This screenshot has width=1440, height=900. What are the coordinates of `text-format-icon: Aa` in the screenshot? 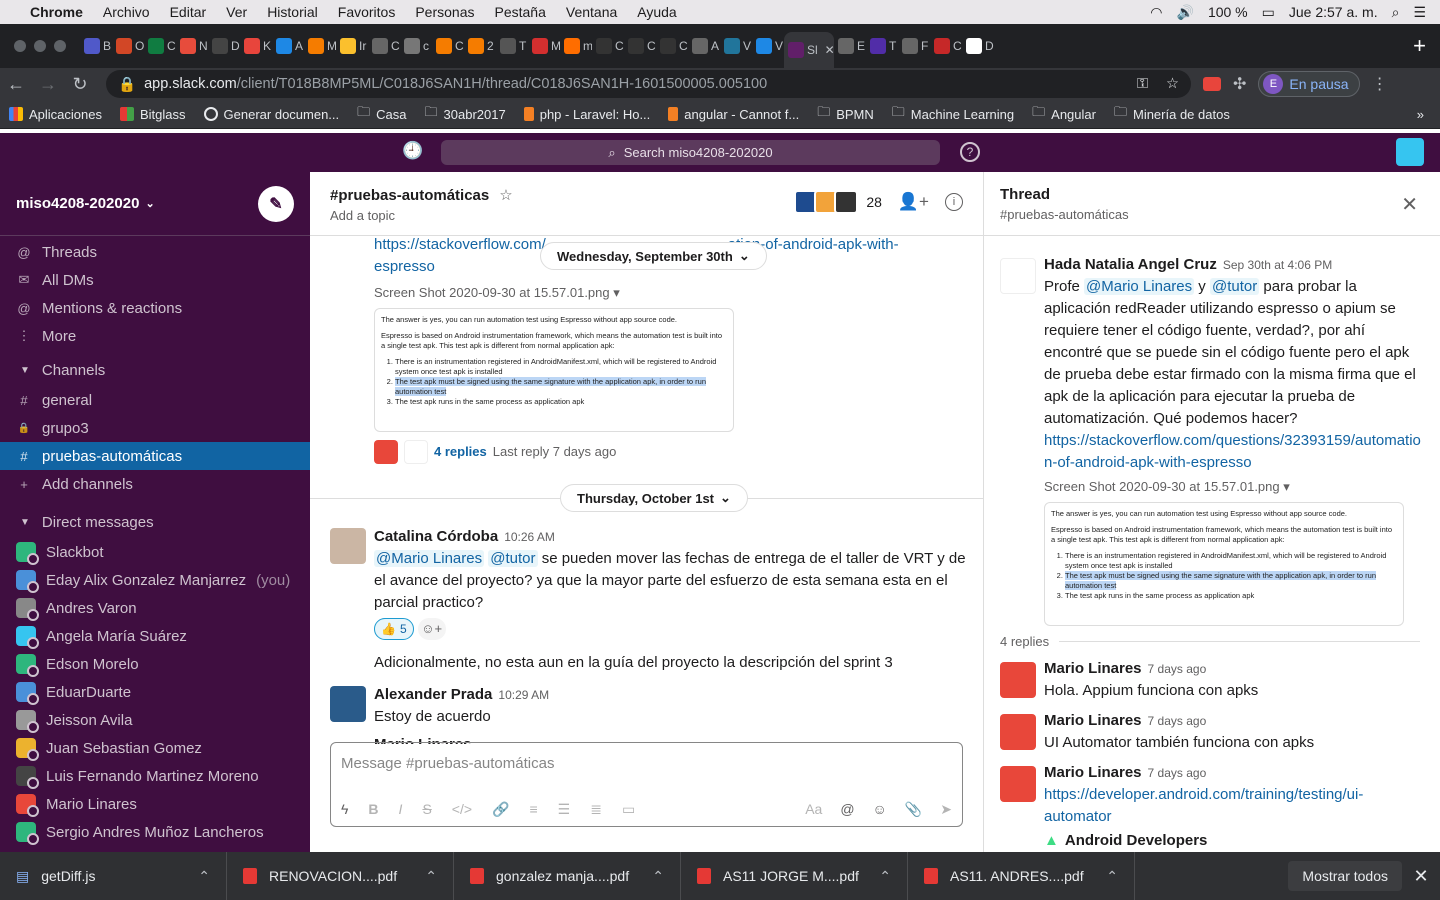 It's located at (813, 809).